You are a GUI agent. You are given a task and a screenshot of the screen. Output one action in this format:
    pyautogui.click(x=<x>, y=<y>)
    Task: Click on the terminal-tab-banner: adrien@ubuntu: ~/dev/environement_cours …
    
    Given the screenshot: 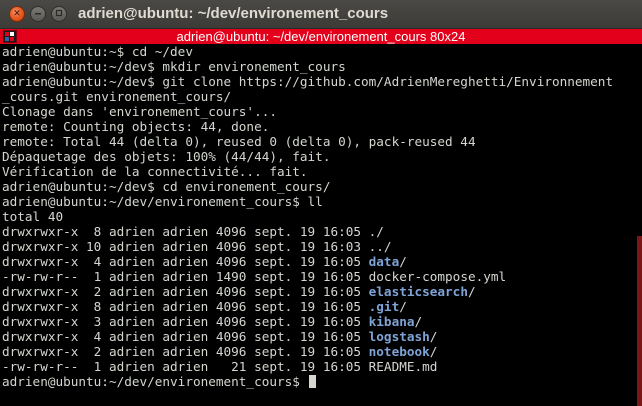 What is the action you would take?
    pyautogui.click(x=321, y=36)
    